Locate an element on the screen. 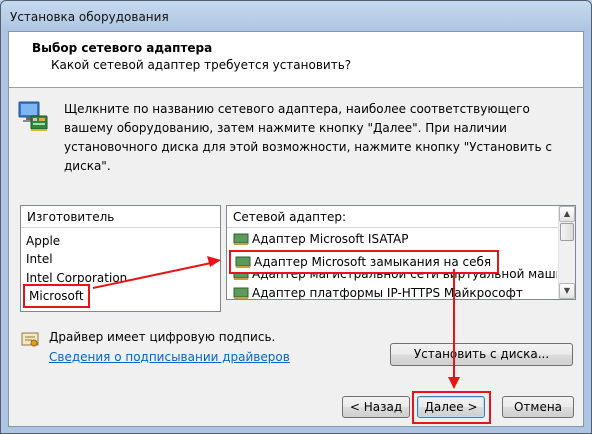 This screenshot has width=592, height=434. certificate-icon is located at coordinates (30, 339).